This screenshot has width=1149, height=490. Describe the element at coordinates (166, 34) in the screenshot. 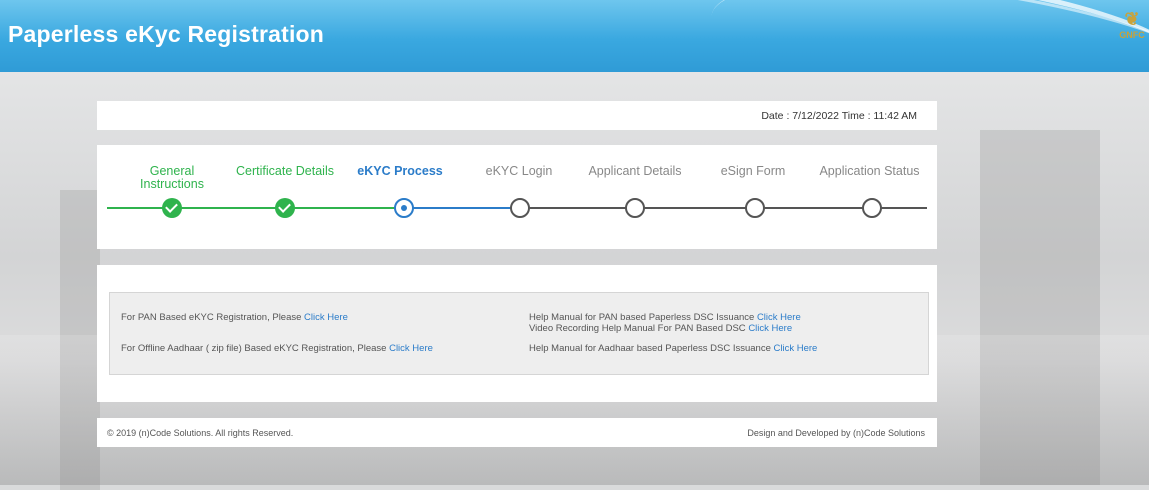

I see `page-title: Paperless eKyc Registration` at that location.